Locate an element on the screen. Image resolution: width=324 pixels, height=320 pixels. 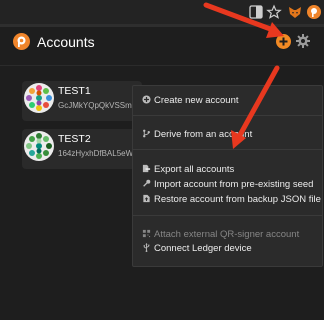
menu-item-derive-from-account: Derive from an account is located at coordinates (197, 136).